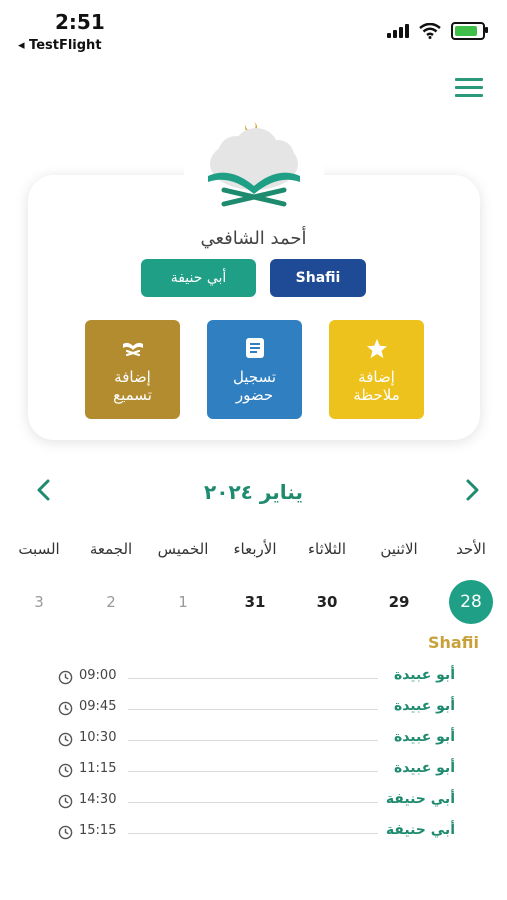 The width and height of the screenshot is (507, 900). What do you see at coordinates (453, 642) in the screenshot?
I see `session-group-heading: Shafii` at bounding box center [453, 642].